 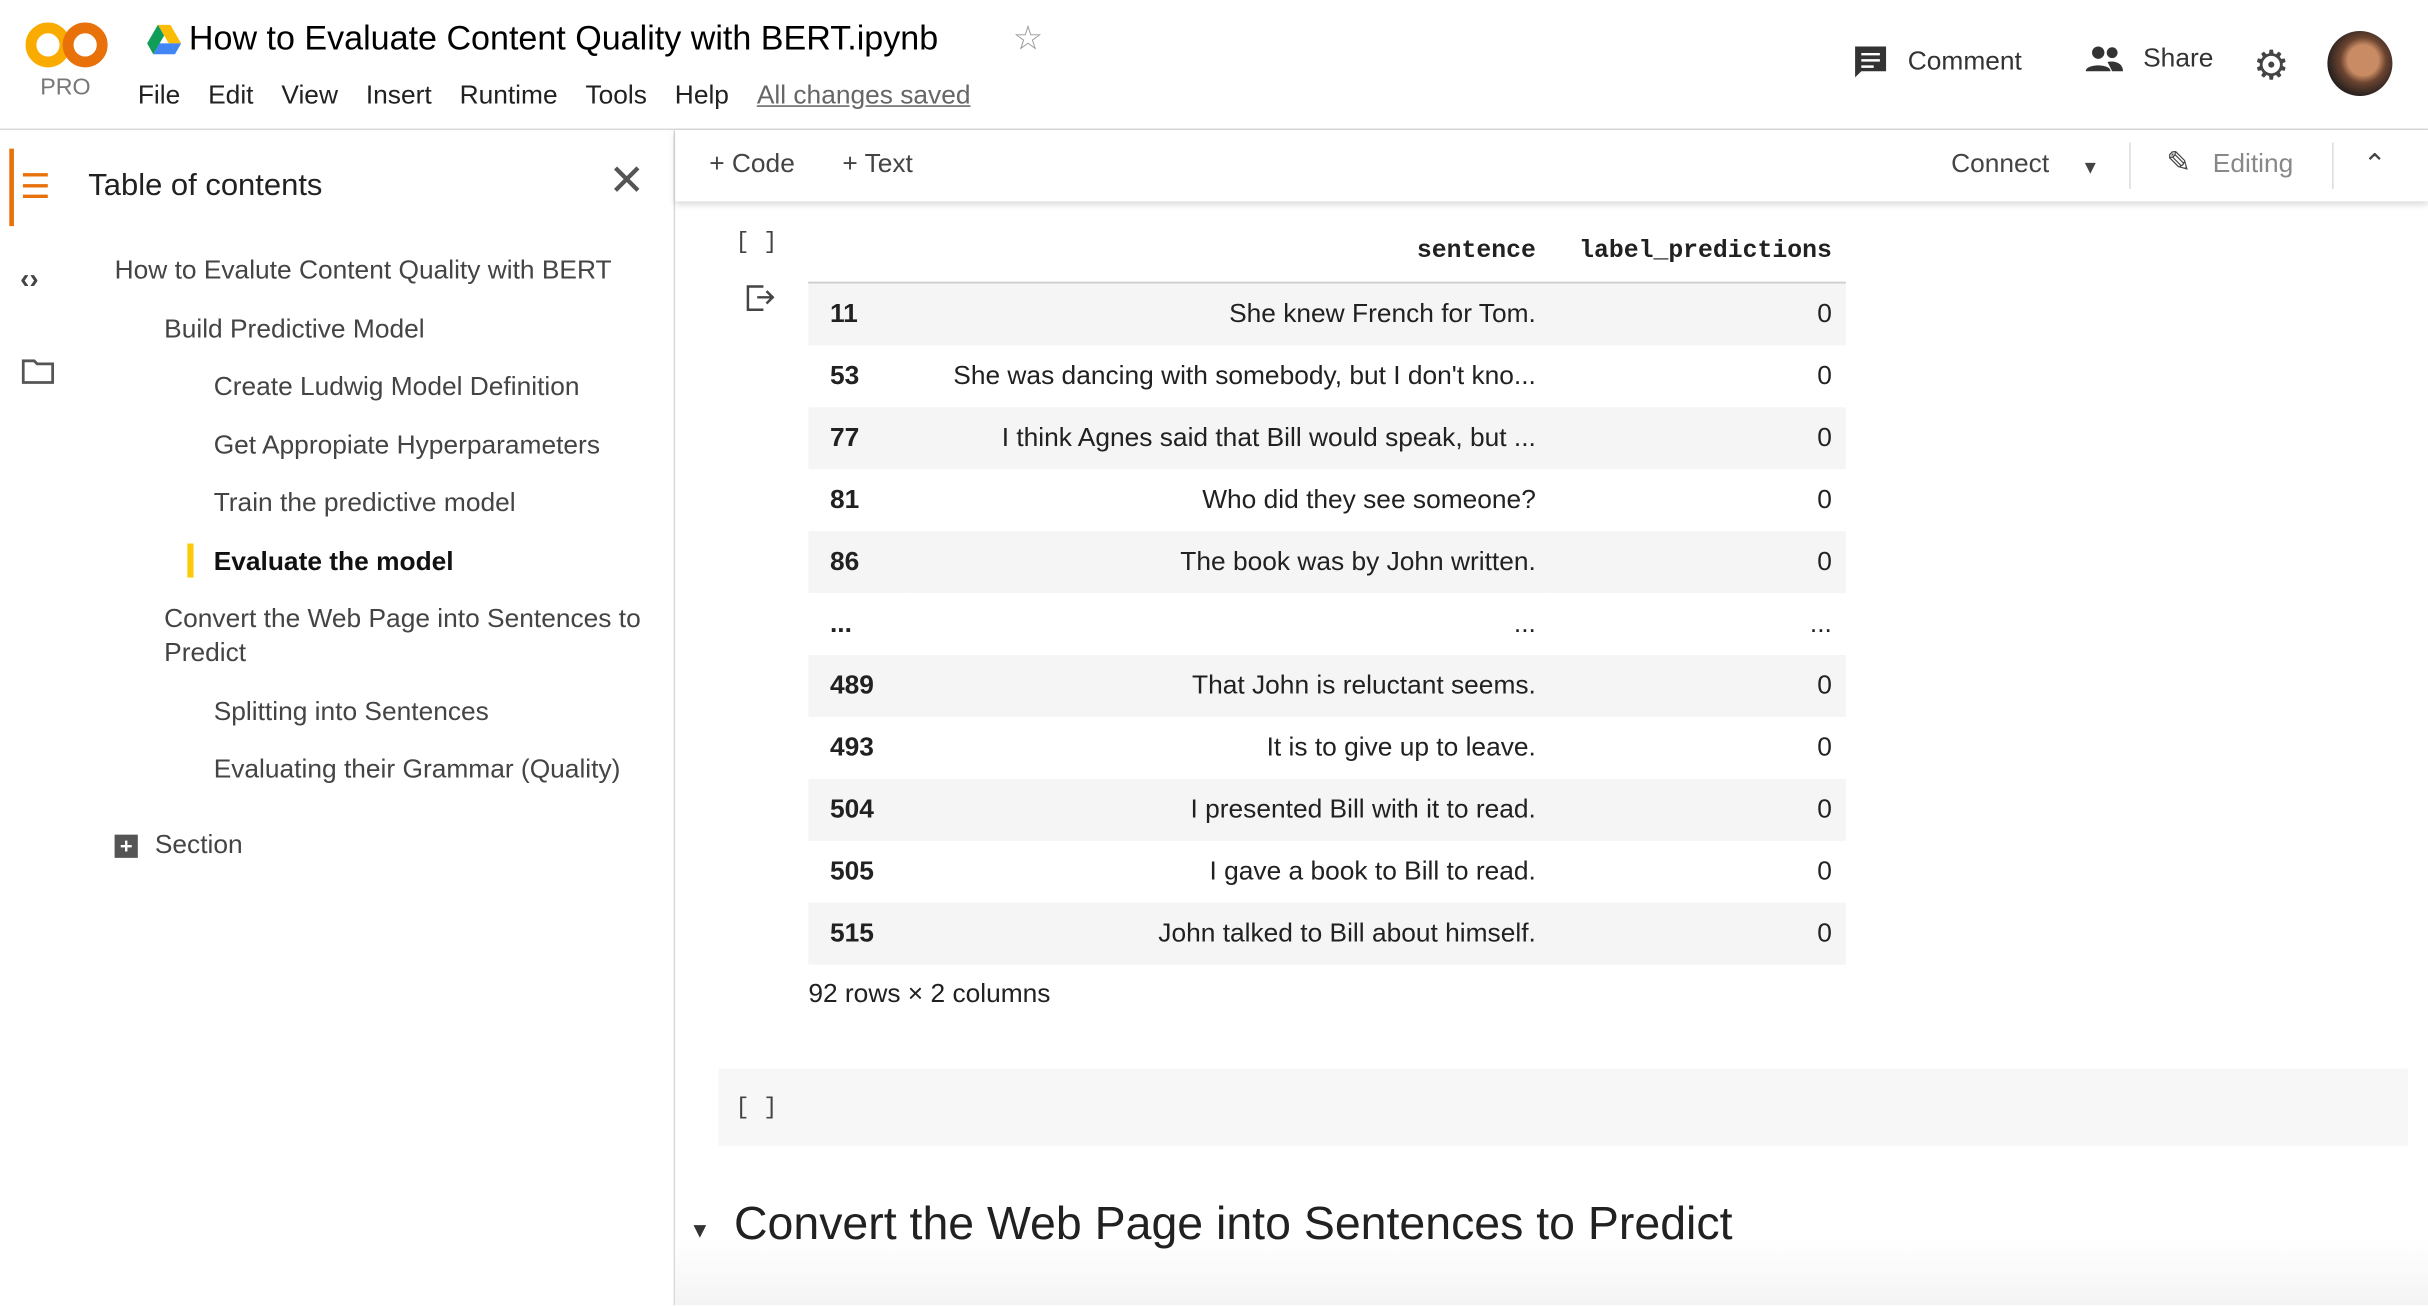 What do you see at coordinates (2360, 63) in the screenshot?
I see `avatar` at bounding box center [2360, 63].